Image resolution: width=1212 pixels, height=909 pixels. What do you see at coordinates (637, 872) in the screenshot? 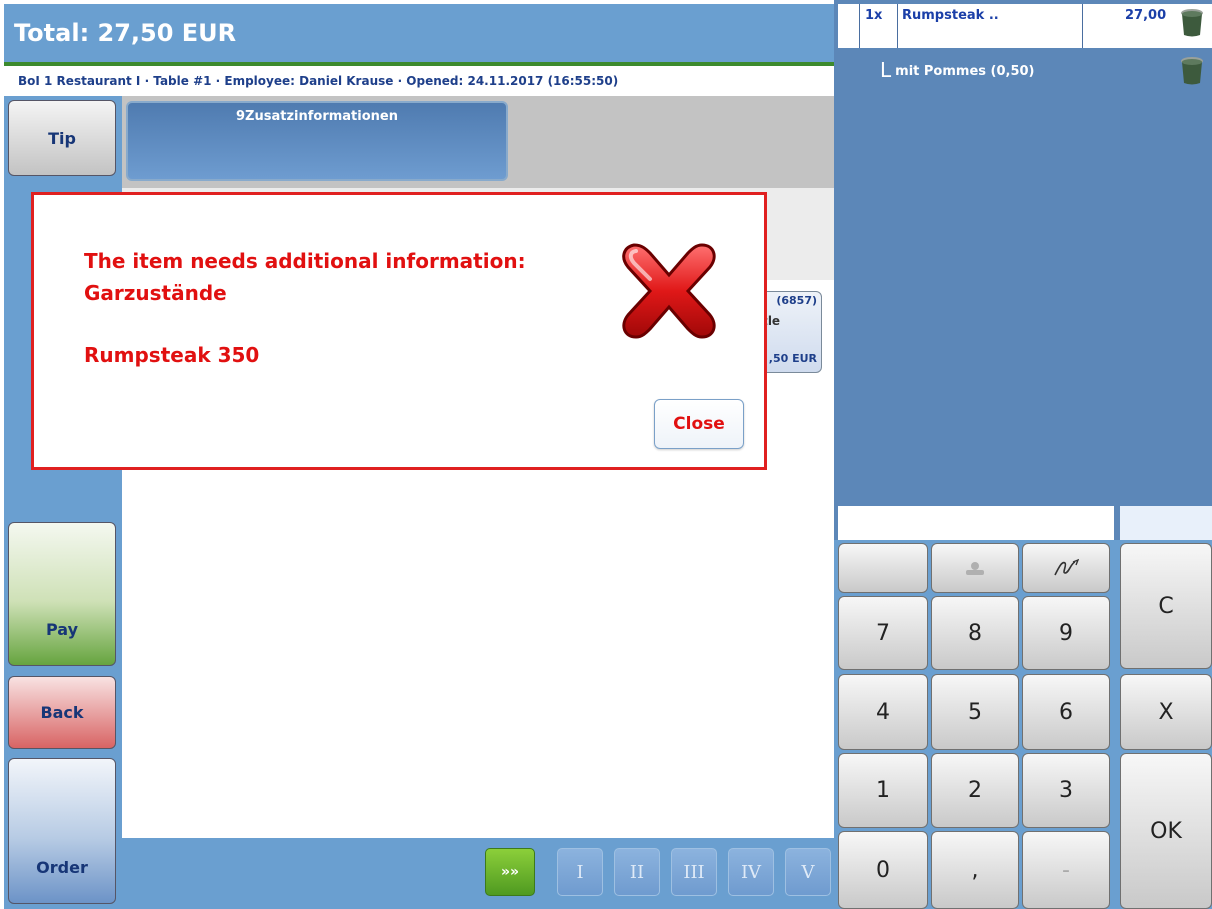
I see `course-button-2: II` at bounding box center [637, 872].